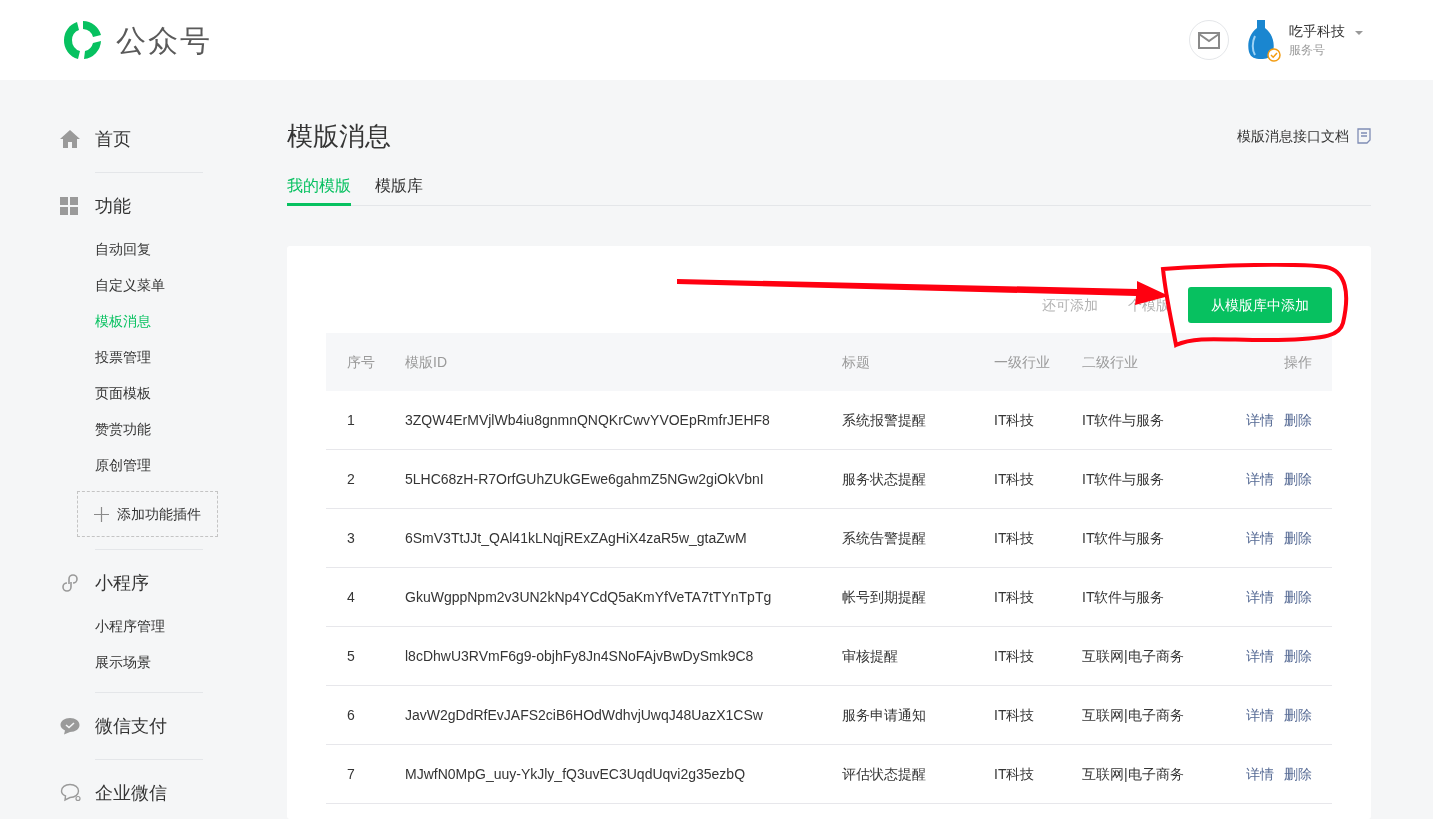  Describe the element at coordinates (884, 774) in the screenshot. I see `table-cell-text: 评估状态提醒` at that location.